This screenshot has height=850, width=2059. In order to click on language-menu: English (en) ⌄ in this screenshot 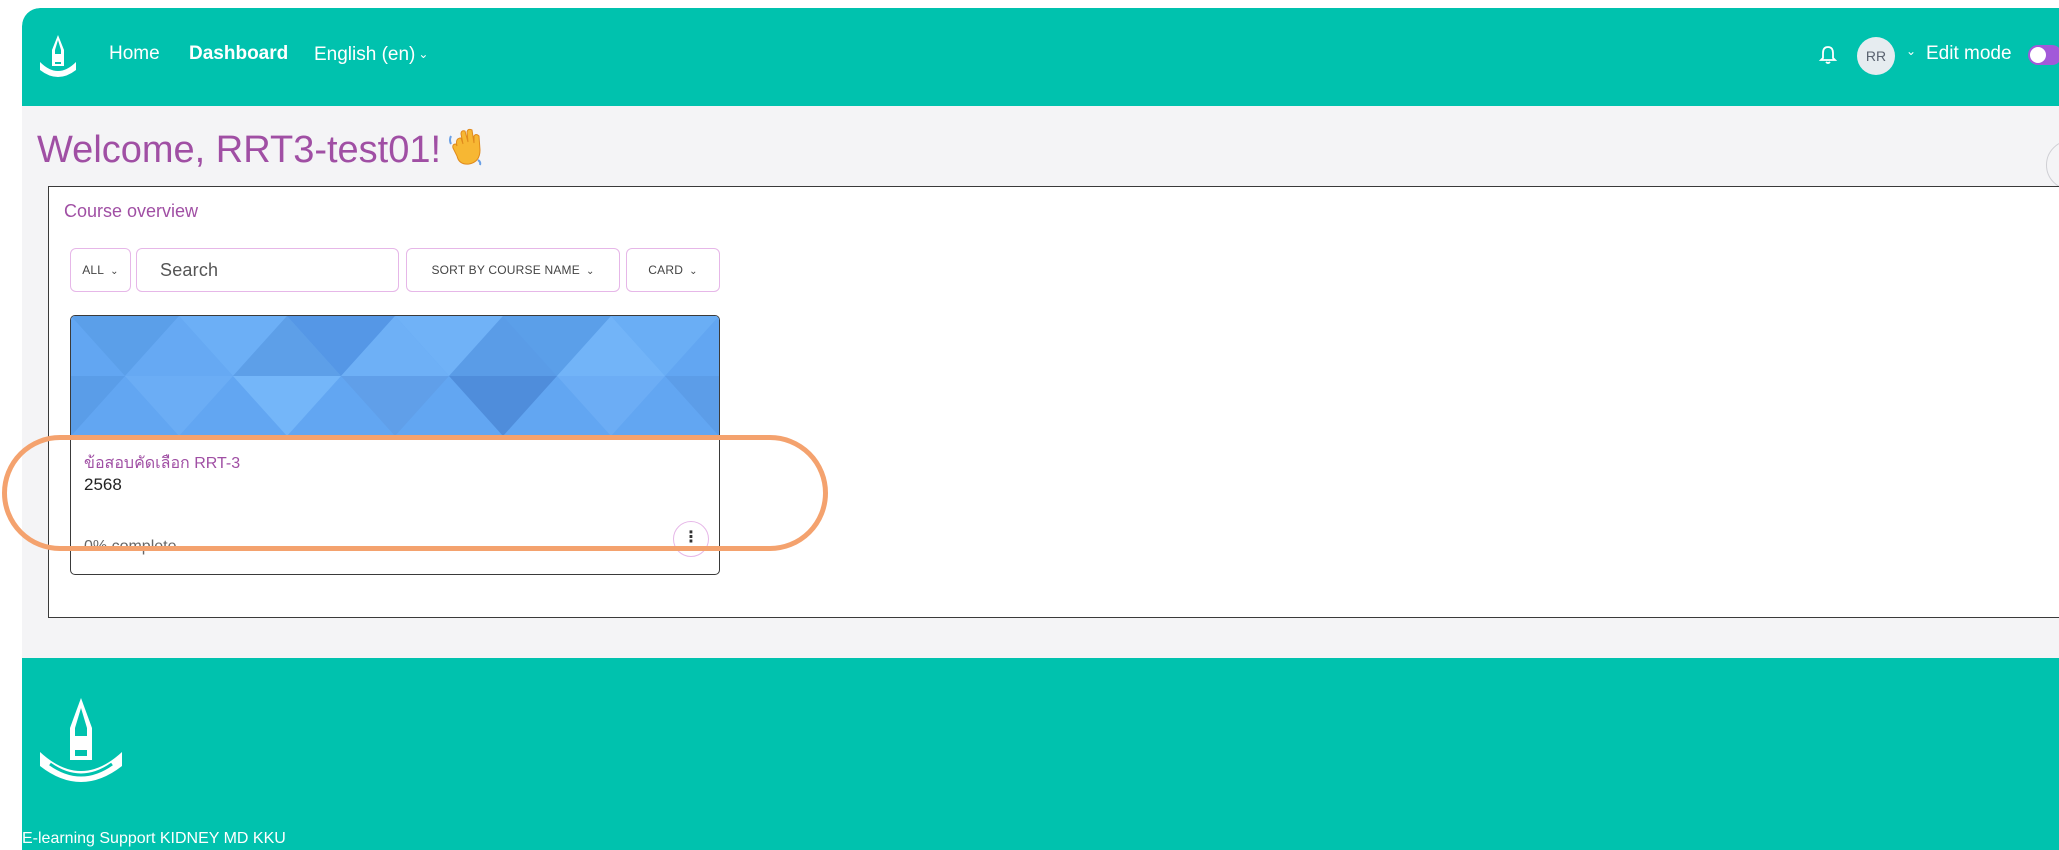, I will do `click(371, 54)`.